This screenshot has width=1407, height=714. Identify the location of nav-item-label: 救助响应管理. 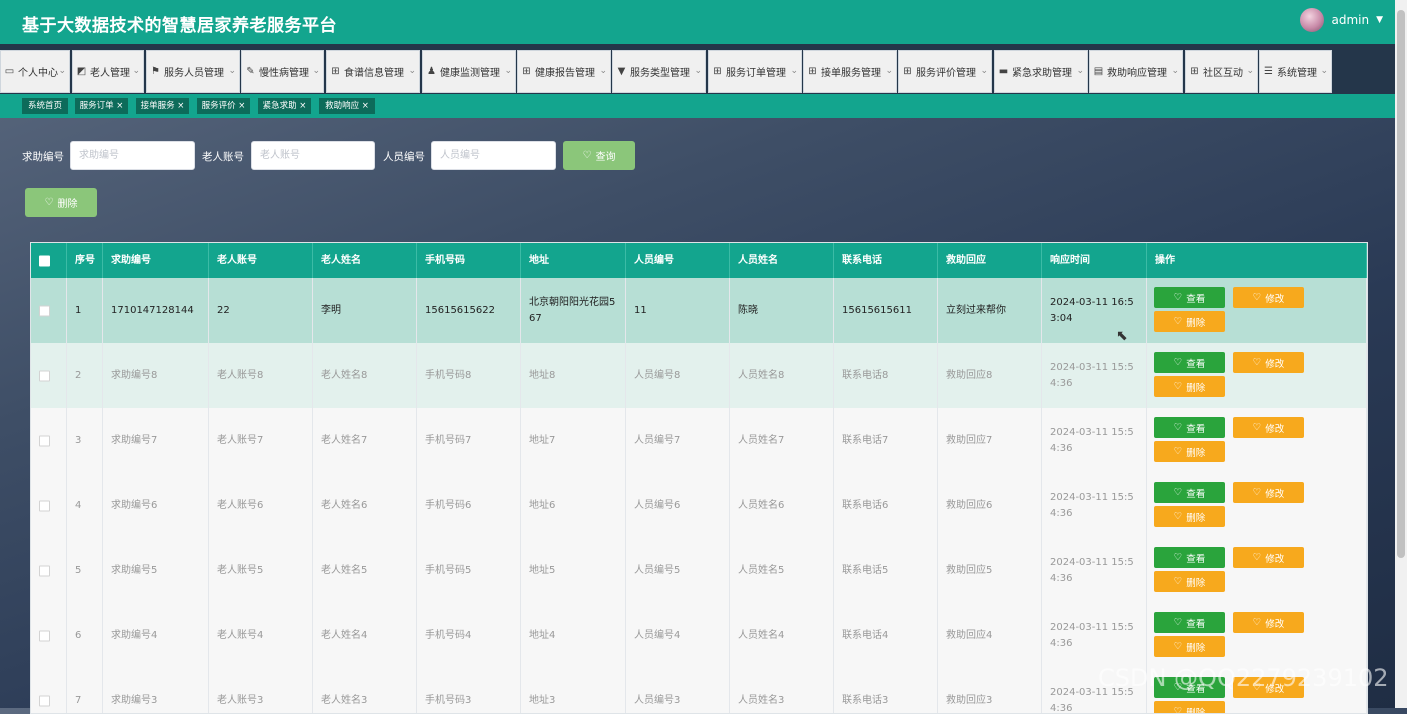
(1137, 71).